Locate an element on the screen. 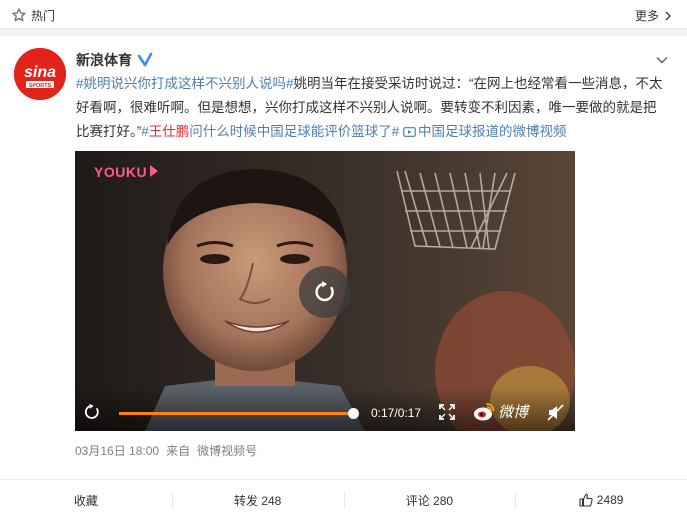 The height and width of the screenshot is (520, 687). comment-label: 评论 280 is located at coordinates (429, 500).